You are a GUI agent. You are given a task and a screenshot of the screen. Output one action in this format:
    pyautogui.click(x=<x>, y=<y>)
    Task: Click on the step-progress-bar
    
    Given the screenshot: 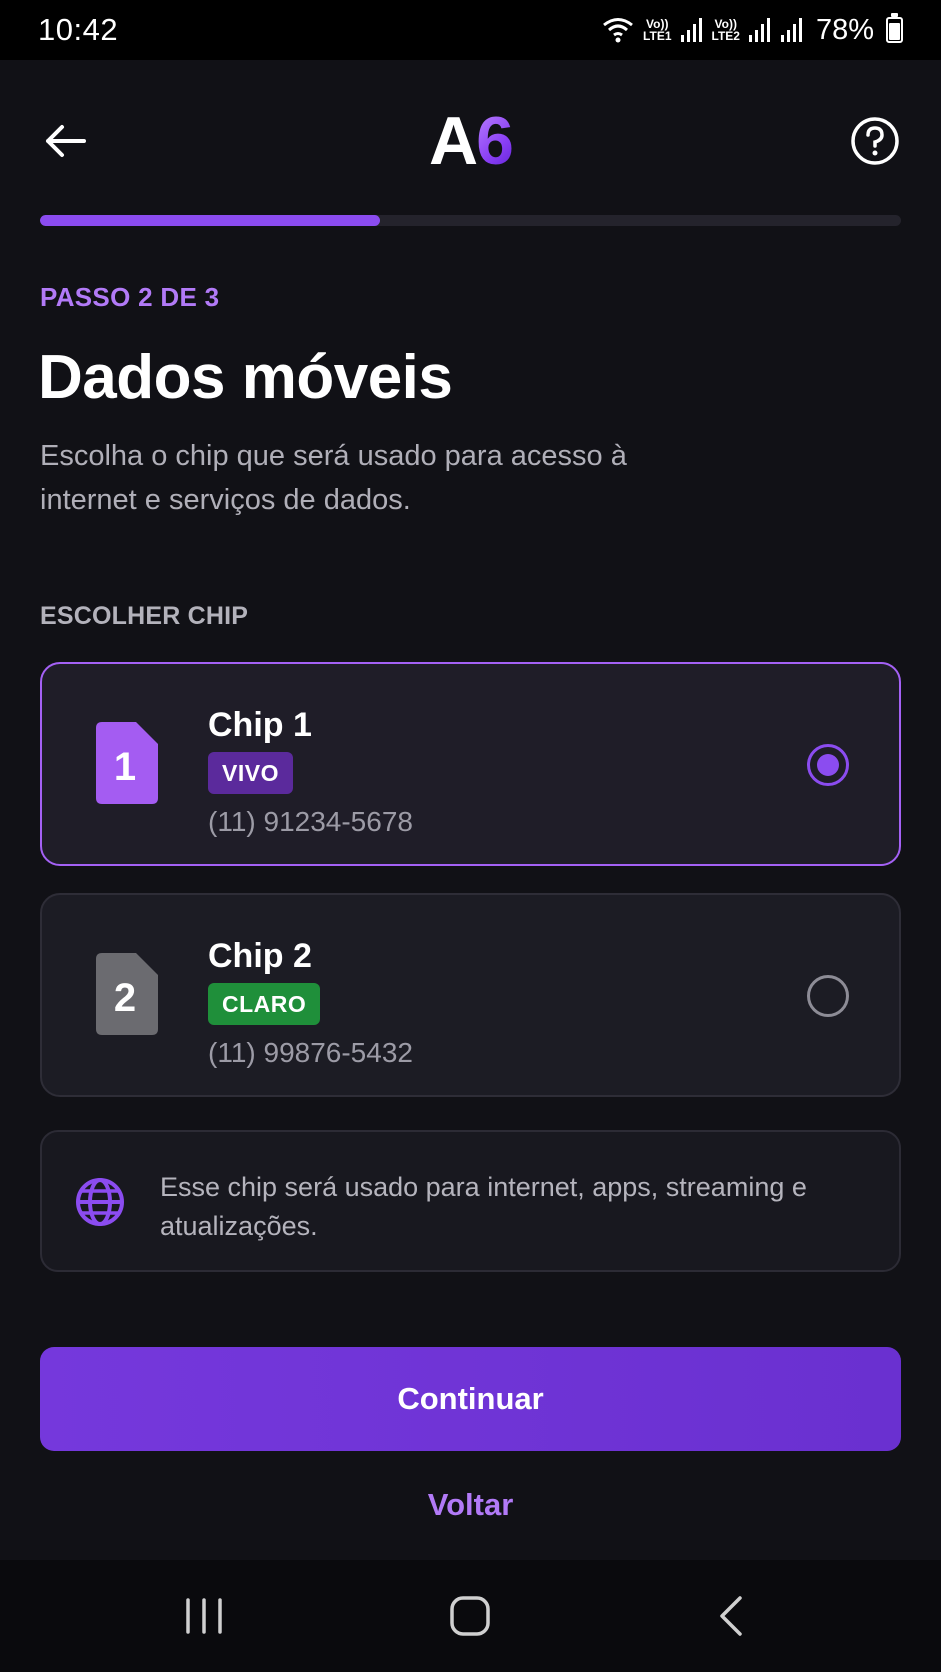 What is the action you would take?
    pyautogui.click(x=470, y=220)
    